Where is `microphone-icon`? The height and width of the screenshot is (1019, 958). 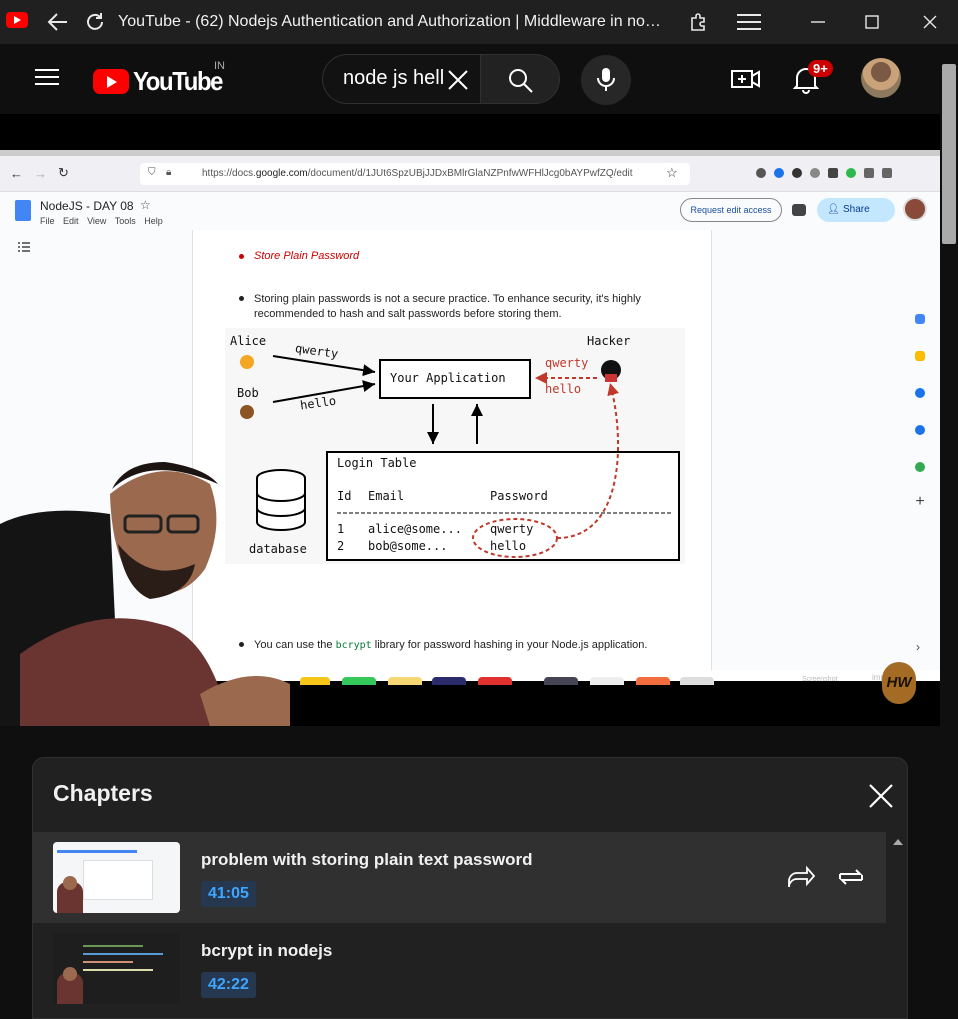
microphone-icon is located at coordinates (606, 79).